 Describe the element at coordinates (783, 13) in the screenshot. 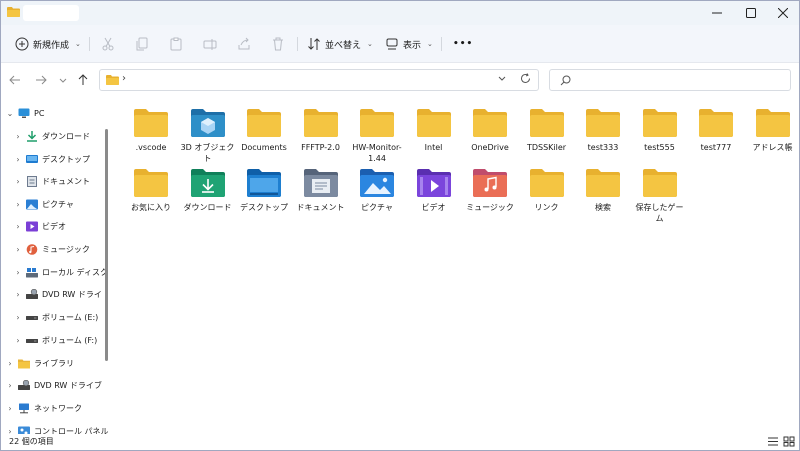

I see `close-button` at that location.